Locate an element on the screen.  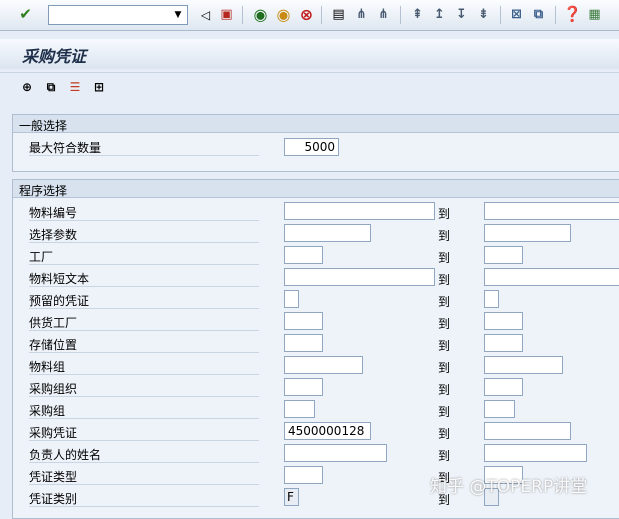
row-label: 凭证类别 is located at coordinates (144, 498).